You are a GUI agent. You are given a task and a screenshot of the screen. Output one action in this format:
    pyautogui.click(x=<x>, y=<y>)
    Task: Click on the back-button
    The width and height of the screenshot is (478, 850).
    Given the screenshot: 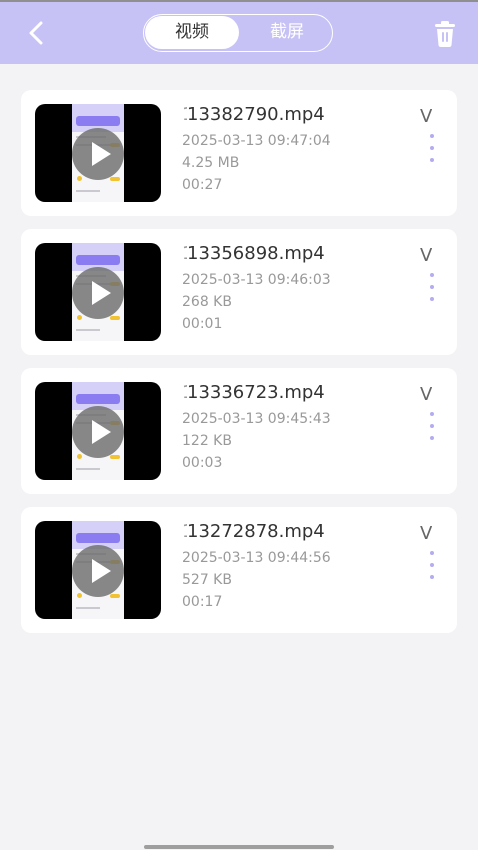 What is the action you would take?
    pyautogui.click(x=36, y=33)
    